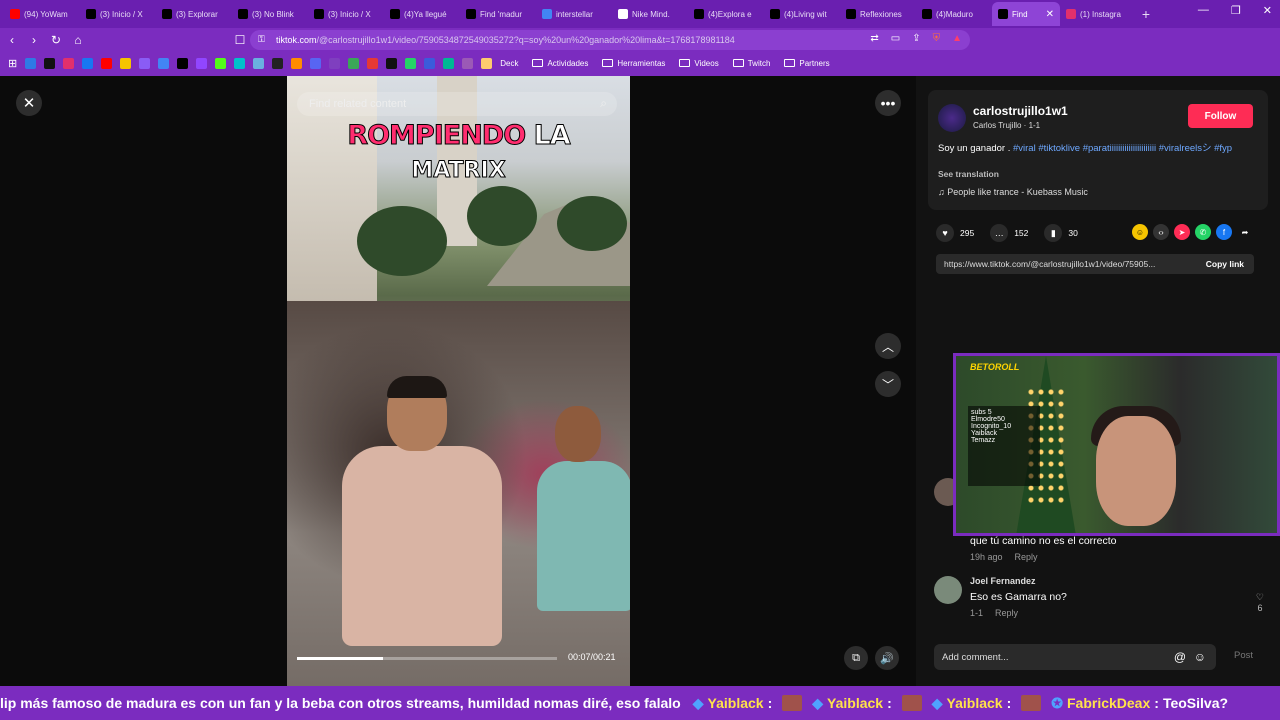  Describe the element at coordinates (1020, 111) in the screenshot. I see `author-username: carlostrujillo1w1` at that location.